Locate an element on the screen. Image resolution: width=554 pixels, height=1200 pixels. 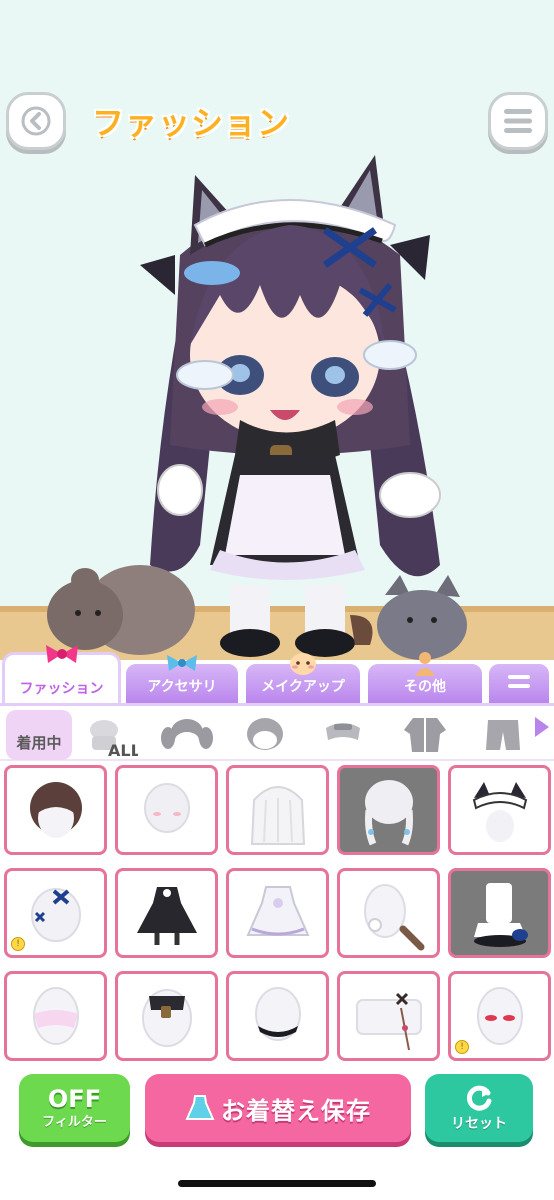
figure-icon is located at coordinates (425, 664).